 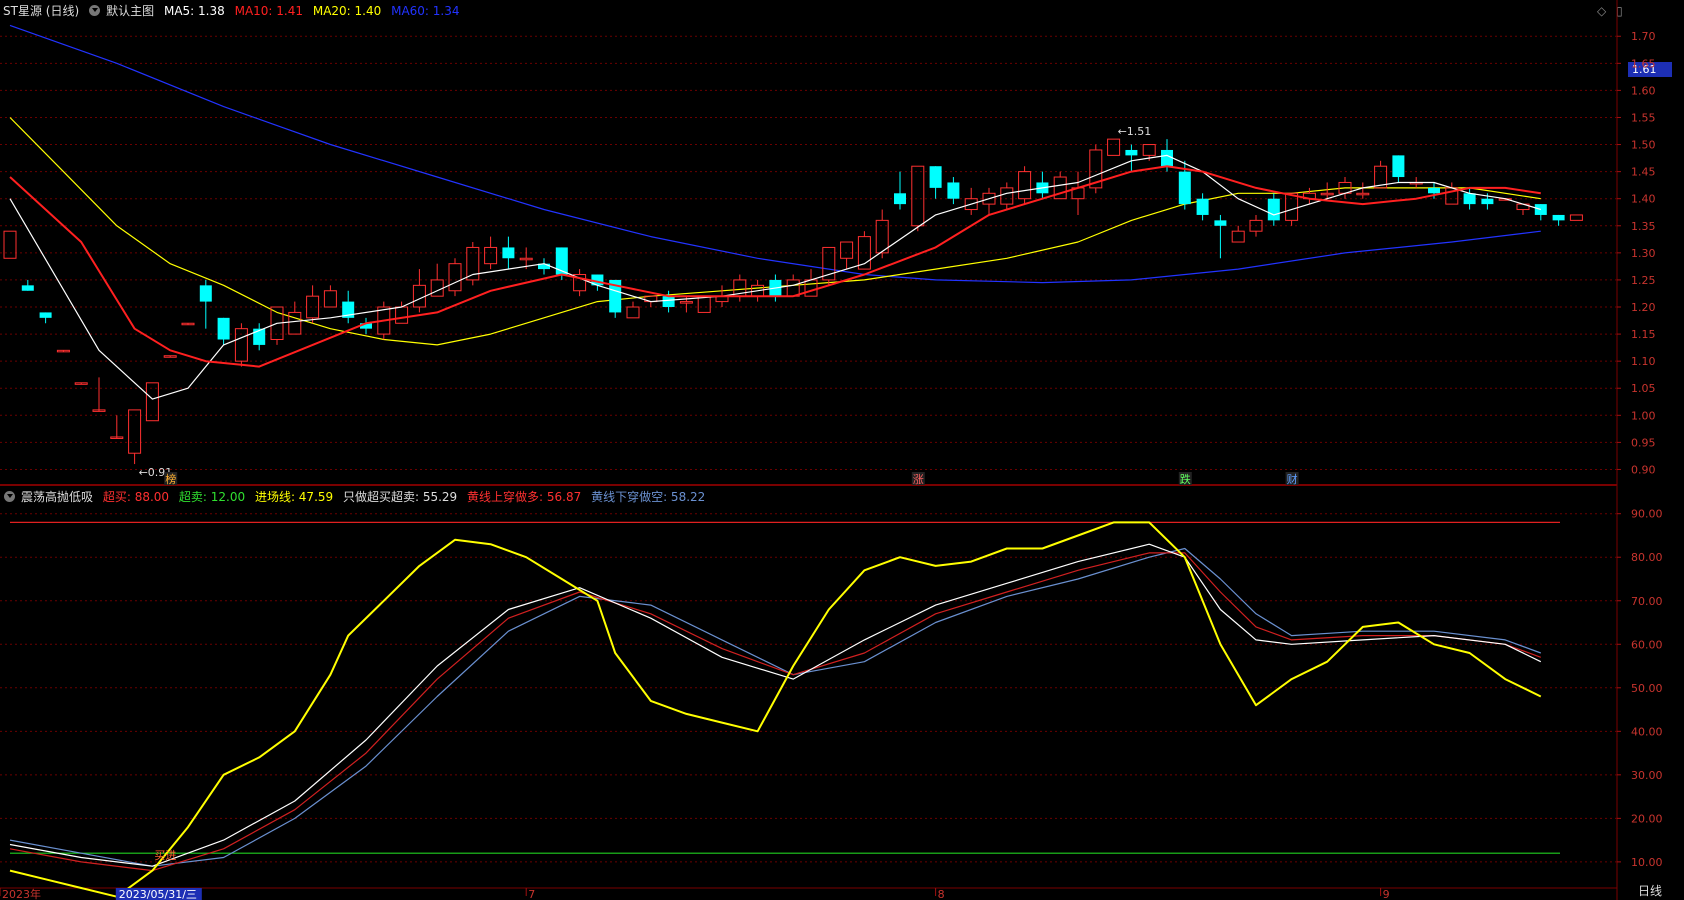 I want to click on y-tick-label: 1.15, so click(x=1643, y=334).